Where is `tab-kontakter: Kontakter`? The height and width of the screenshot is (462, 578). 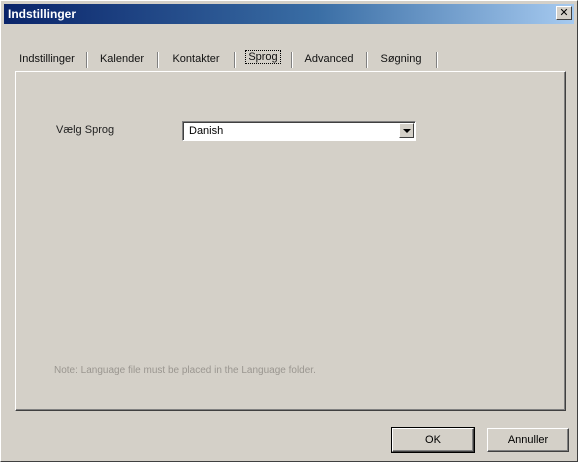 tab-kontakter: Kontakter is located at coordinates (196, 59).